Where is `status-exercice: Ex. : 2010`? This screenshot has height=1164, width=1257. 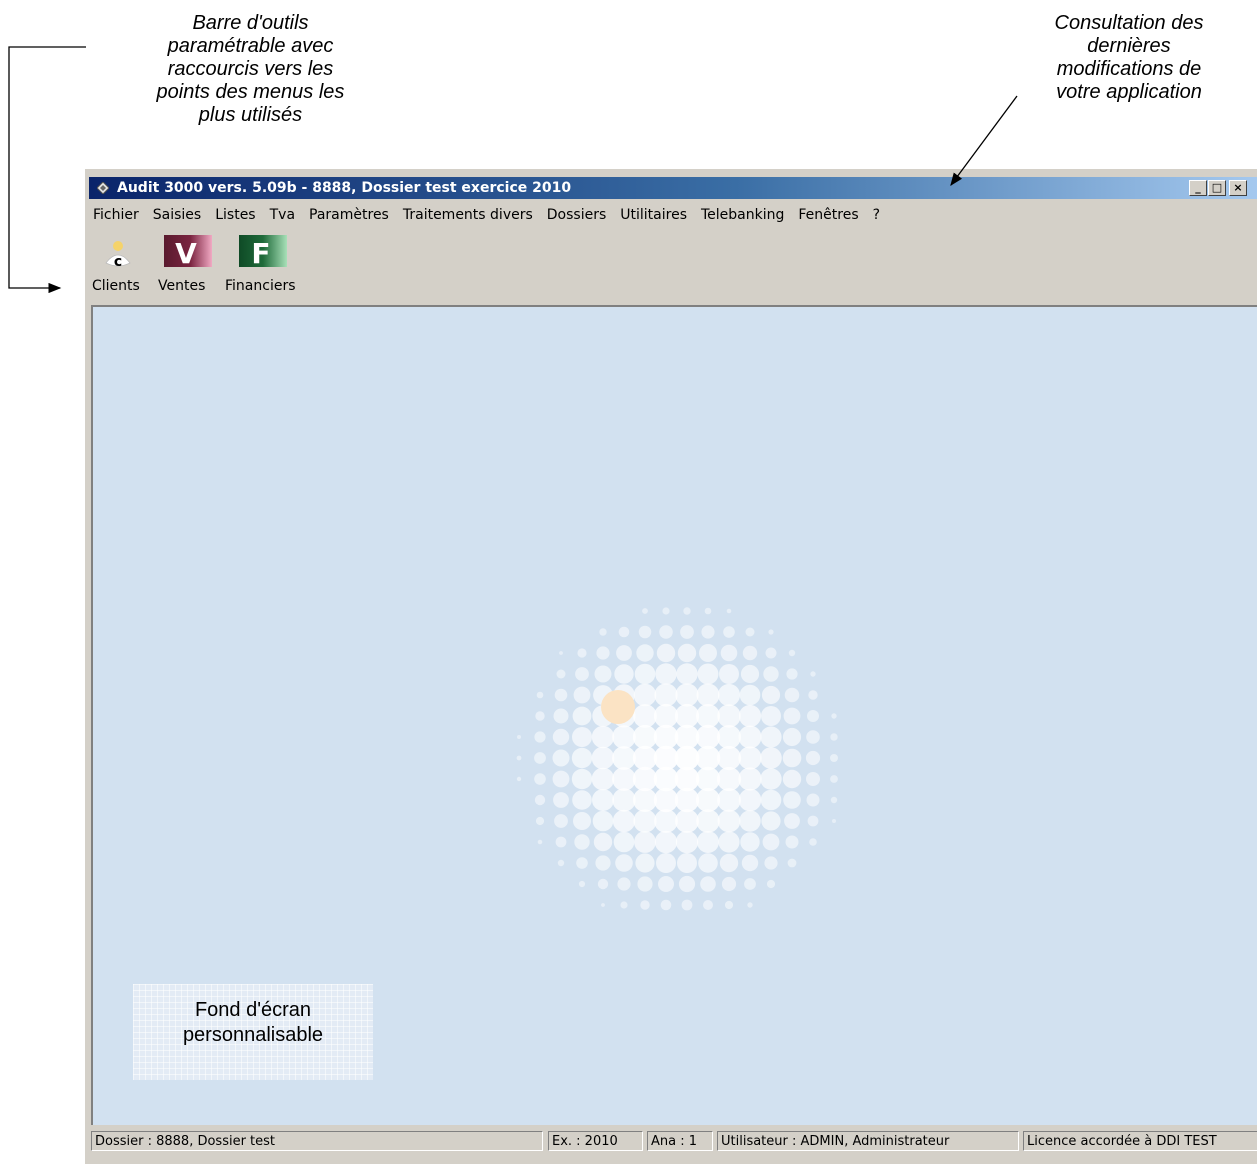
status-exercice: Ex. : 2010 is located at coordinates (595, 1141).